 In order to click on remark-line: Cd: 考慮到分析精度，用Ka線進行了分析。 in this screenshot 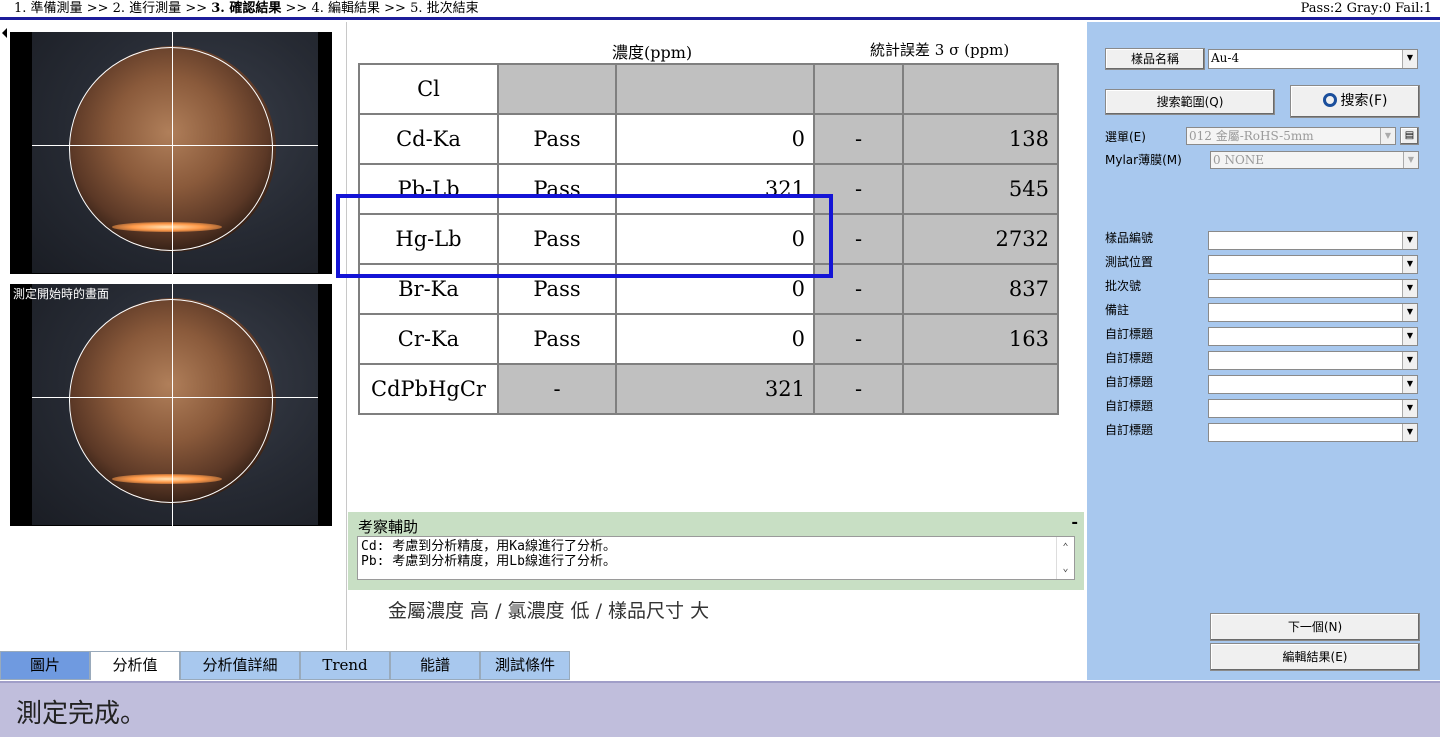, I will do `click(488, 546)`.